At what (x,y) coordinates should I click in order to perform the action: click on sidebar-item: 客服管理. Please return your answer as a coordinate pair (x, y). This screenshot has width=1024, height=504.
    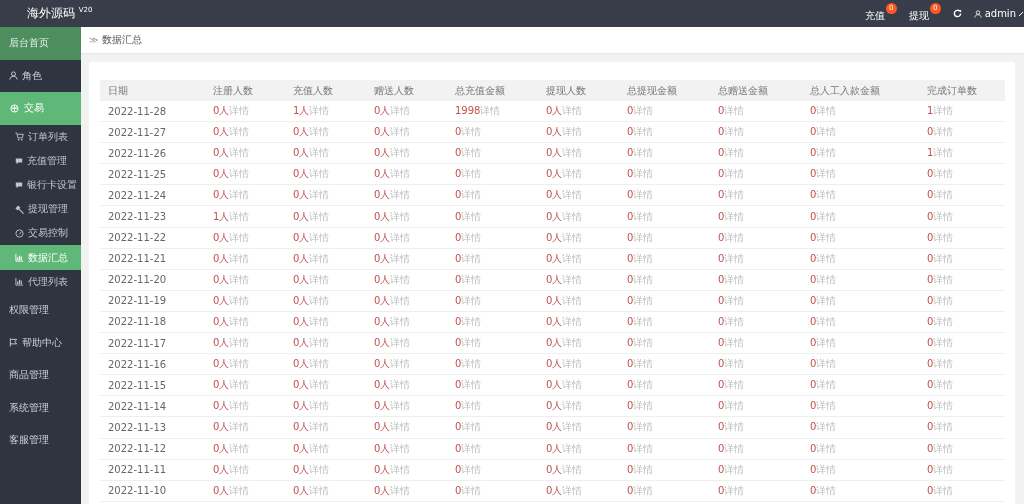
    Looking at the image, I should click on (40, 440).